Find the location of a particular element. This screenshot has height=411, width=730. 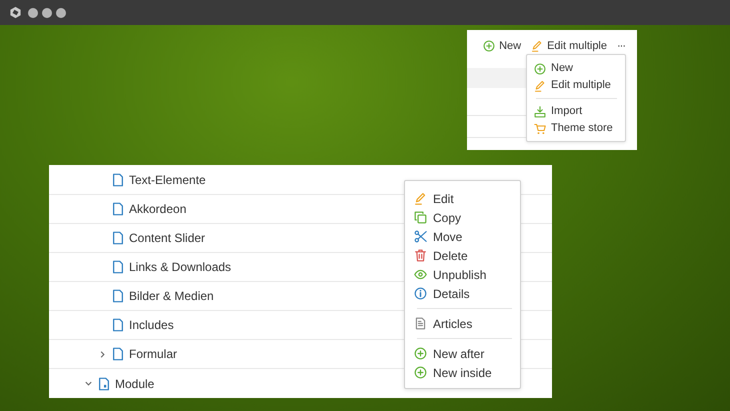

tree-item: Text-Elemente is located at coordinates (158, 180).